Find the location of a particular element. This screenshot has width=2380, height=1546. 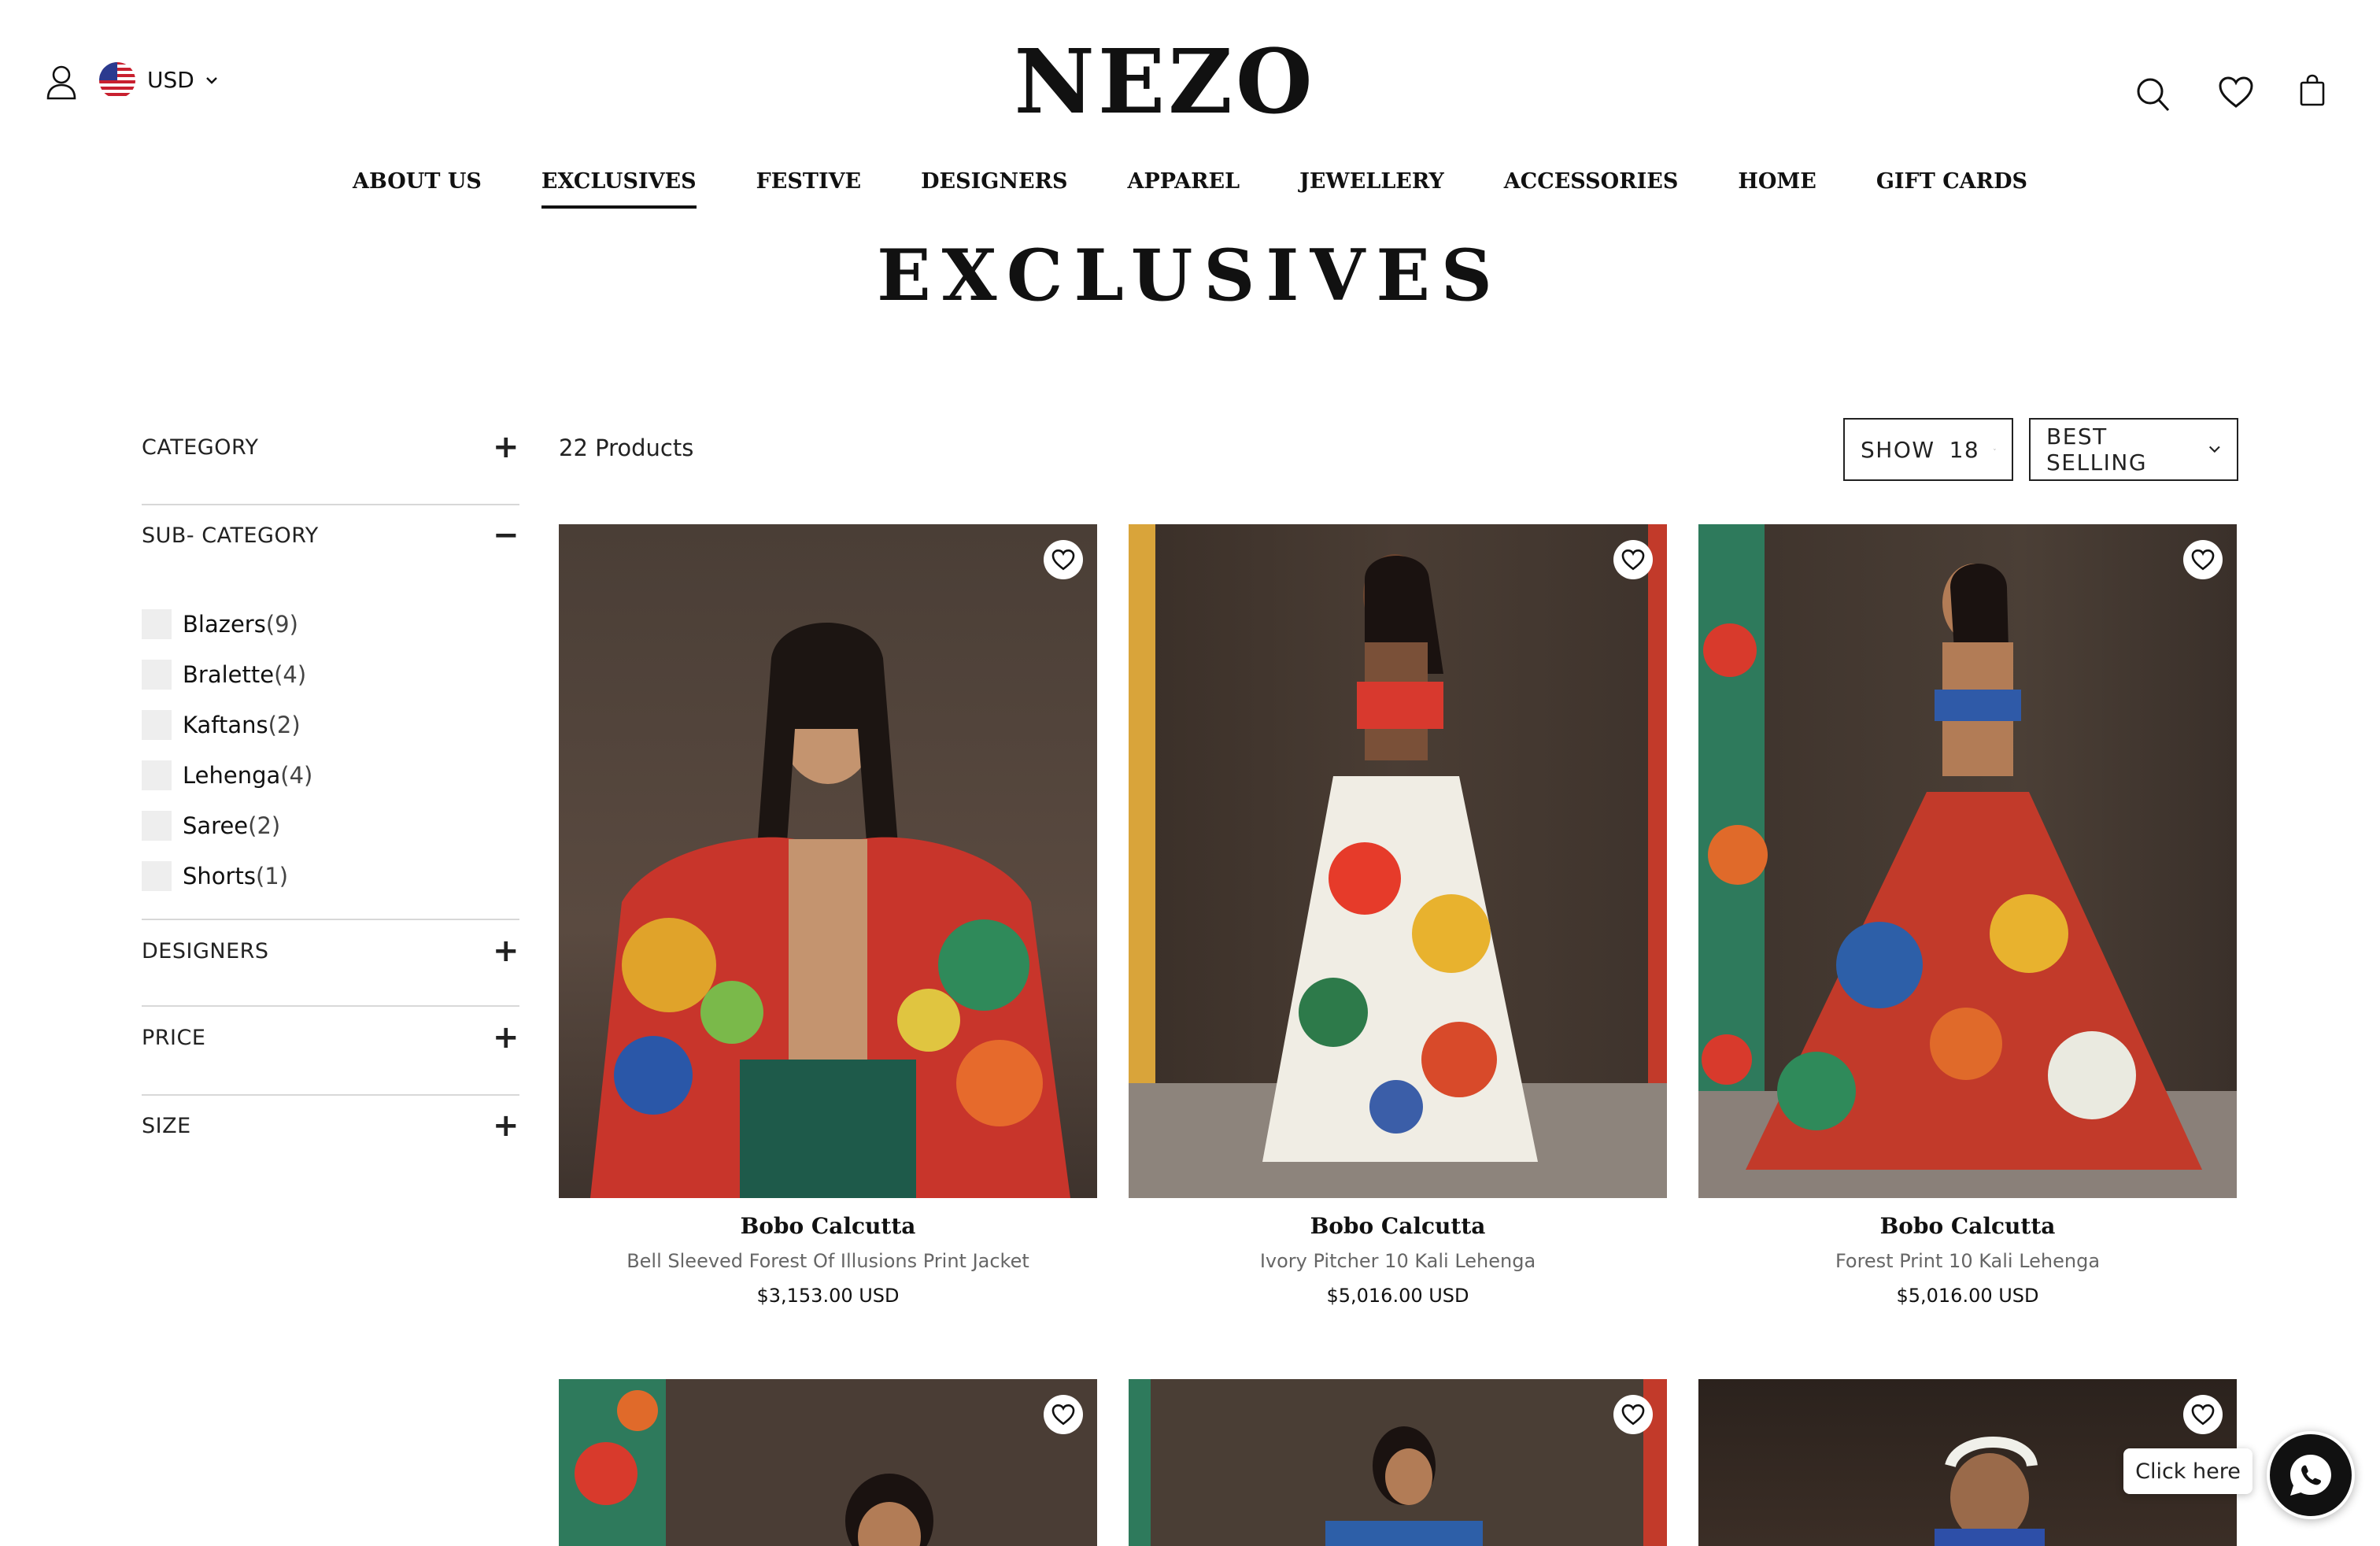

nav-festive: FESTIVE is located at coordinates (809, 182).